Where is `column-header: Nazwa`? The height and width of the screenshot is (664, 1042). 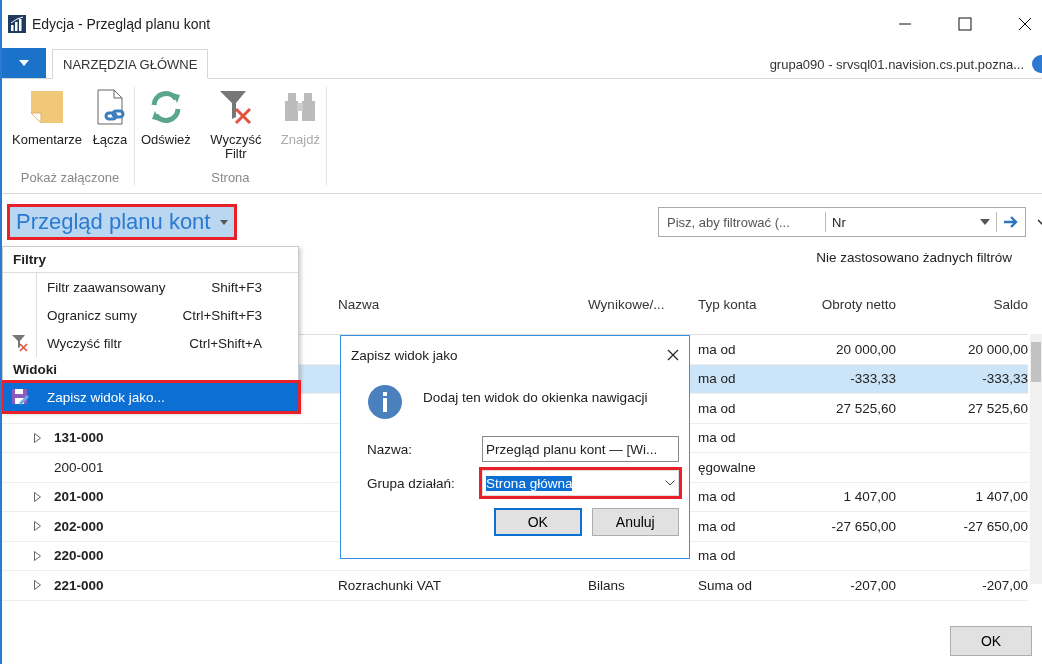
column-header: Nazwa is located at coordinates (457, 304).